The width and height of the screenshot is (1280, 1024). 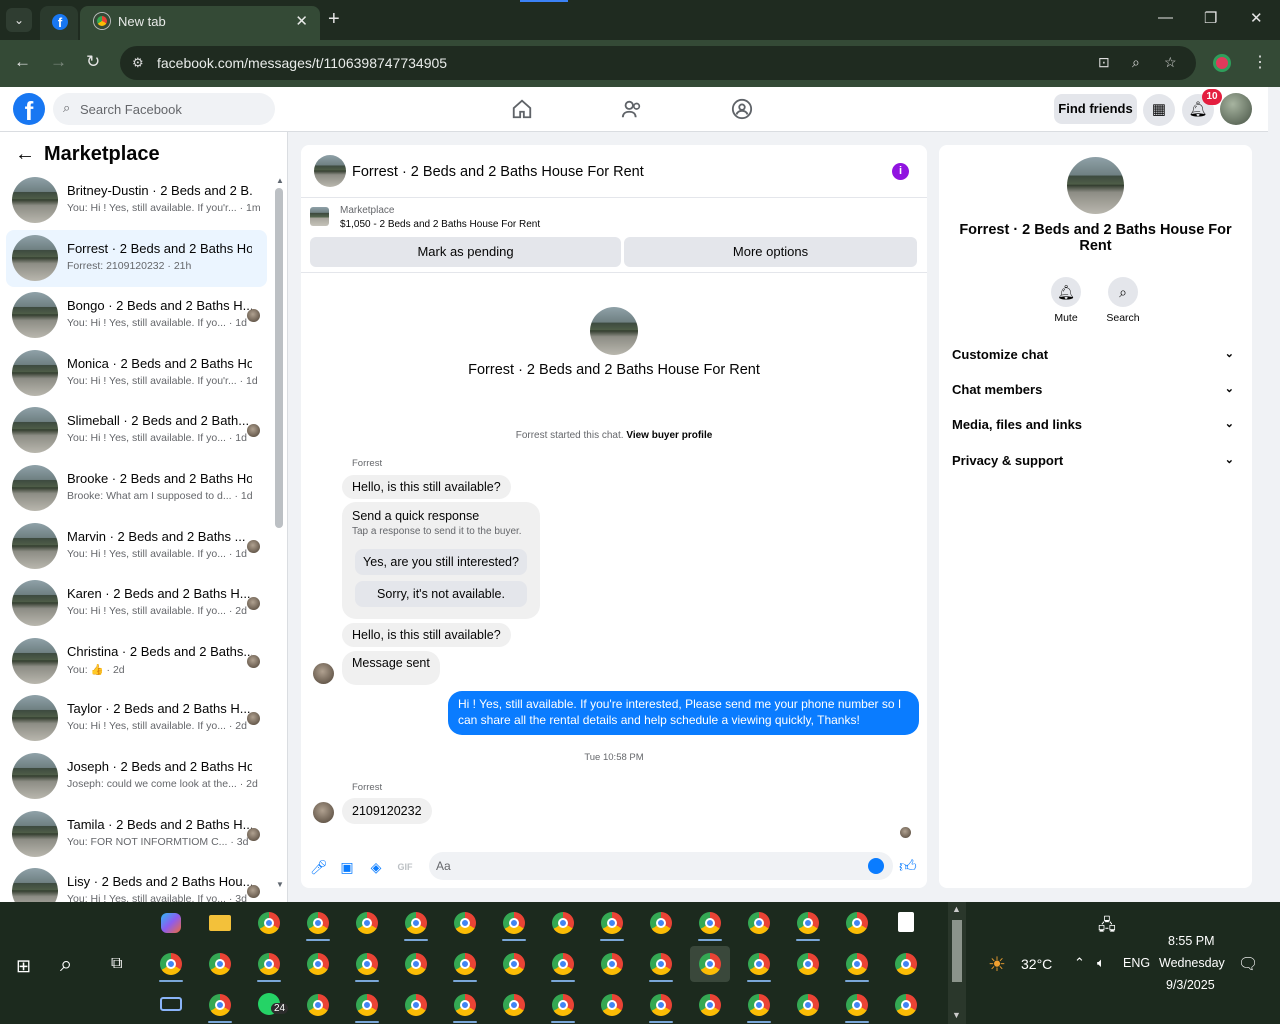 I want to click on url-text: facebook.com/messages/t/1106398747734905, so click(x=302, y=63).